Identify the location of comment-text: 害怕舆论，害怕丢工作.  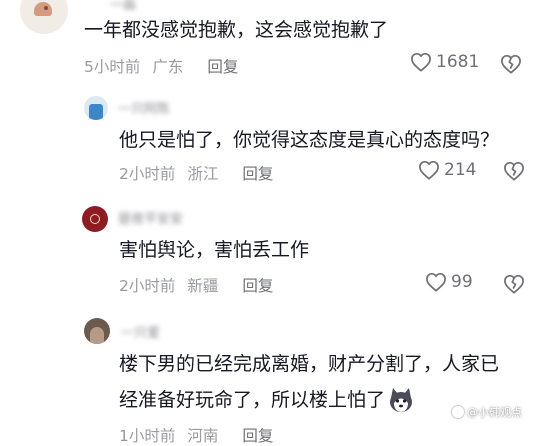
(214, 250).